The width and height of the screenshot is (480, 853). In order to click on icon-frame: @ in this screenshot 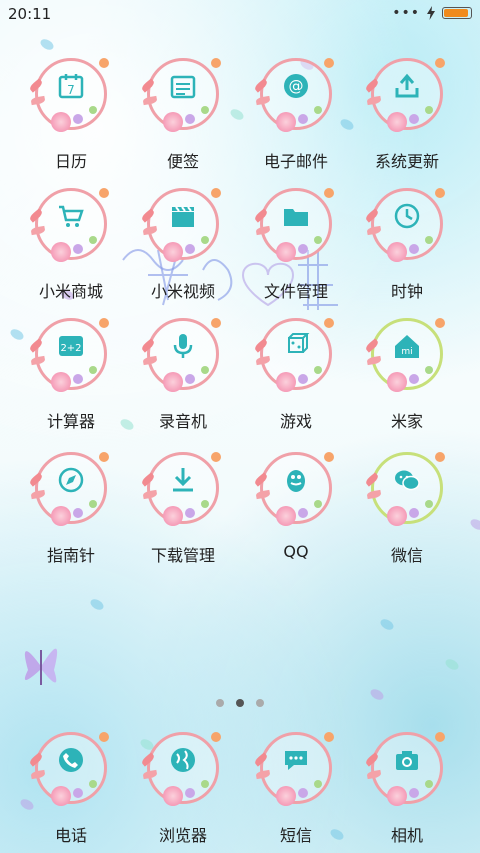, I will do `click(295, 94)`.